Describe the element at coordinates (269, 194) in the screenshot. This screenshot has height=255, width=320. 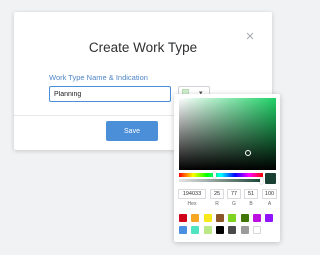
I see `alpha-input` at that location.